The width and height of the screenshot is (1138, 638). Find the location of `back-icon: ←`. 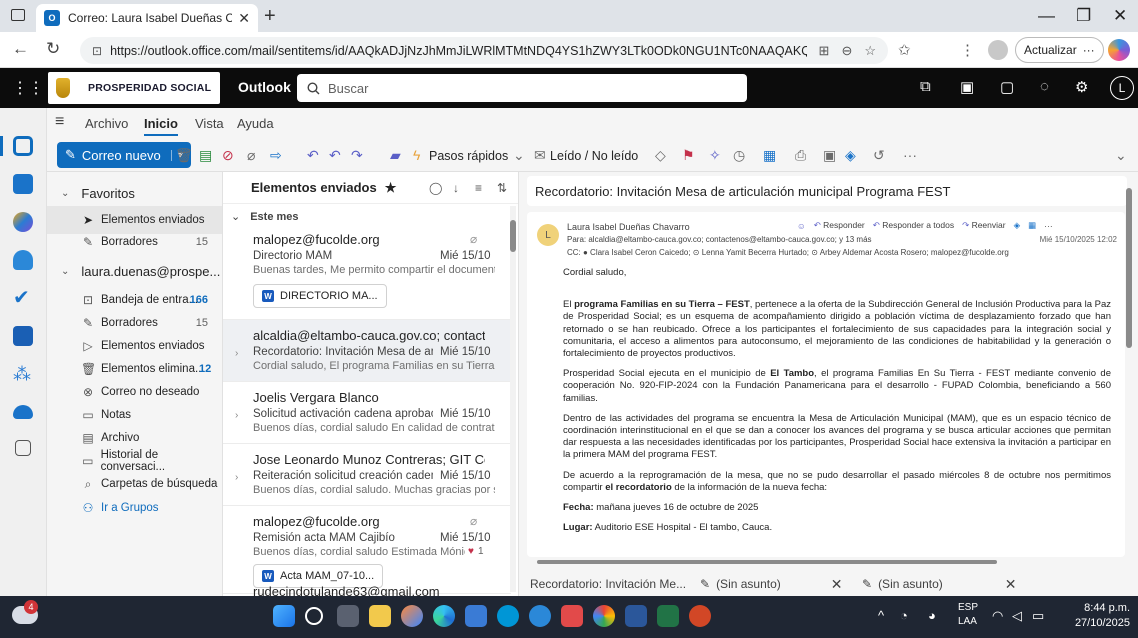

back-icon: ← is located at coordinates (20, 49).